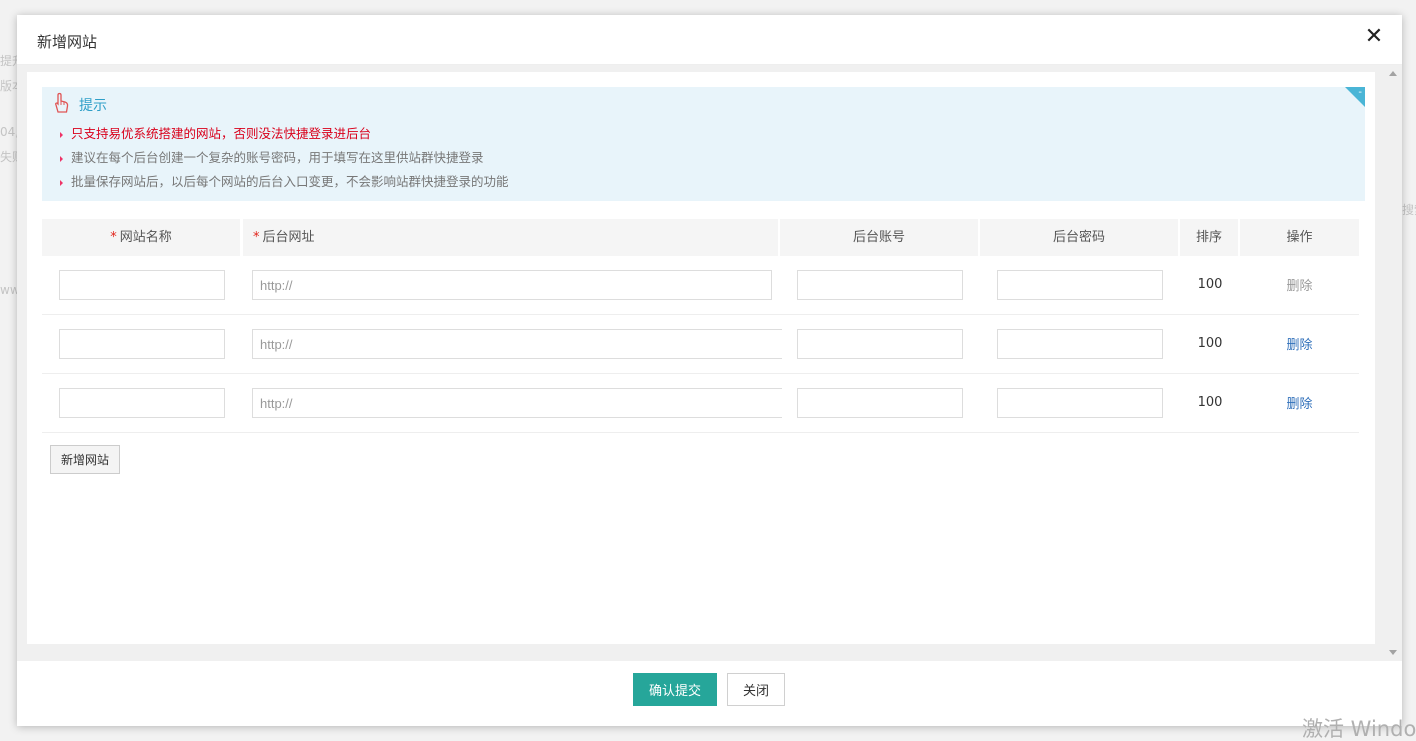  I want to click on column-header-name: * 网站名称, so click(141, 237).